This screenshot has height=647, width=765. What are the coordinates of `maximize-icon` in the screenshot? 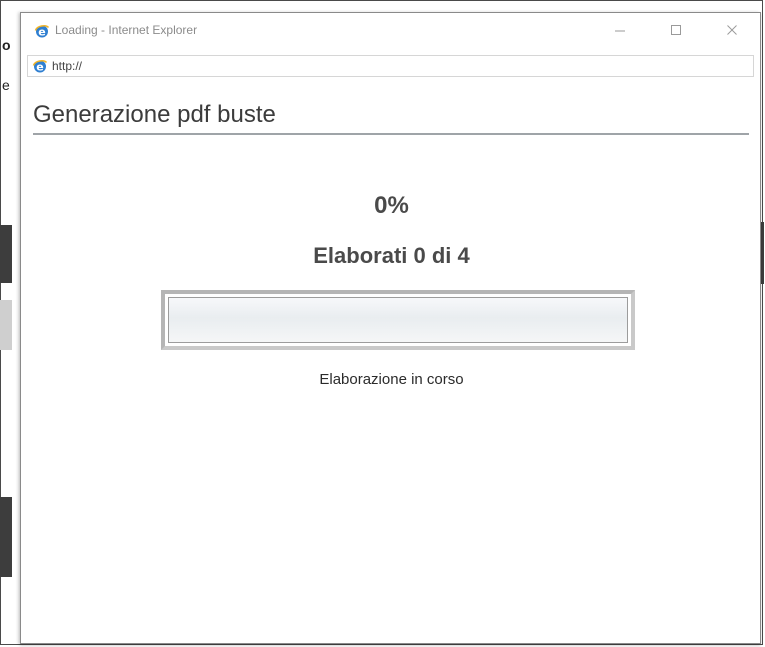 It's located at (676, 32).